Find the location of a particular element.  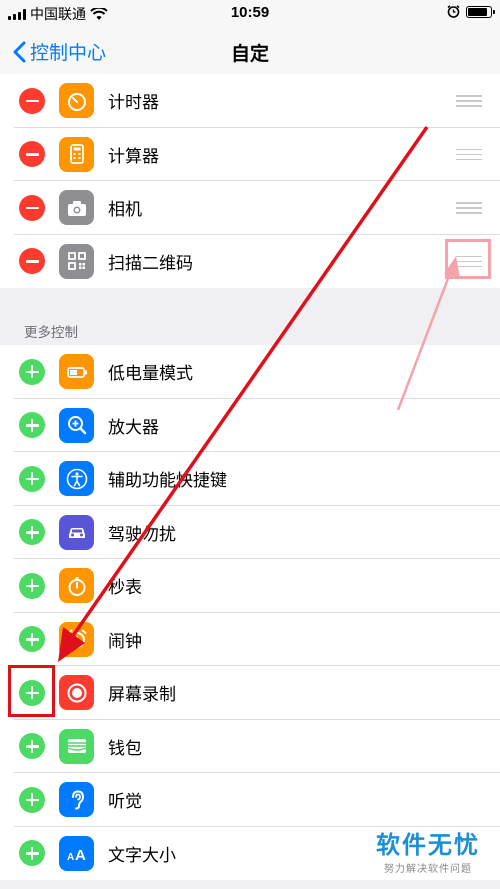

low-power-icon is located at coordinates (76, 372).